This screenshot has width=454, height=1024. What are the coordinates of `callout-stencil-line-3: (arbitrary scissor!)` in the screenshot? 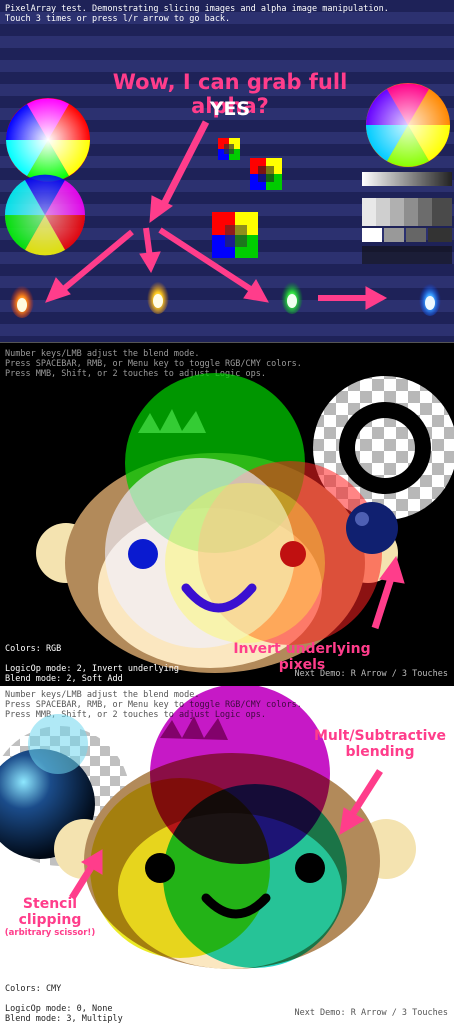 It's located at (50, 933).